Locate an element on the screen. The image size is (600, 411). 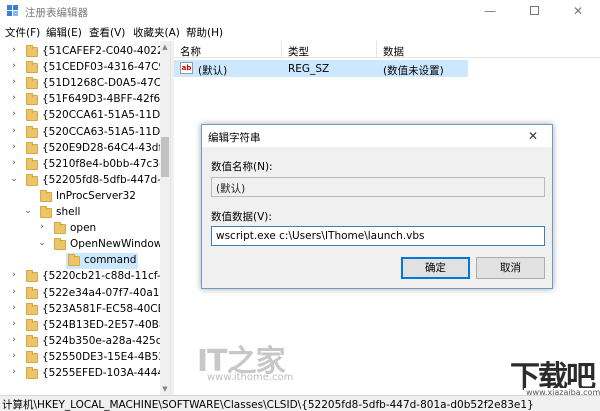
menu-bar: 文件(F) 编辑(E) 查看(V) 收藏夹(A) 帮助(H) is located at coordinates (300, 31).